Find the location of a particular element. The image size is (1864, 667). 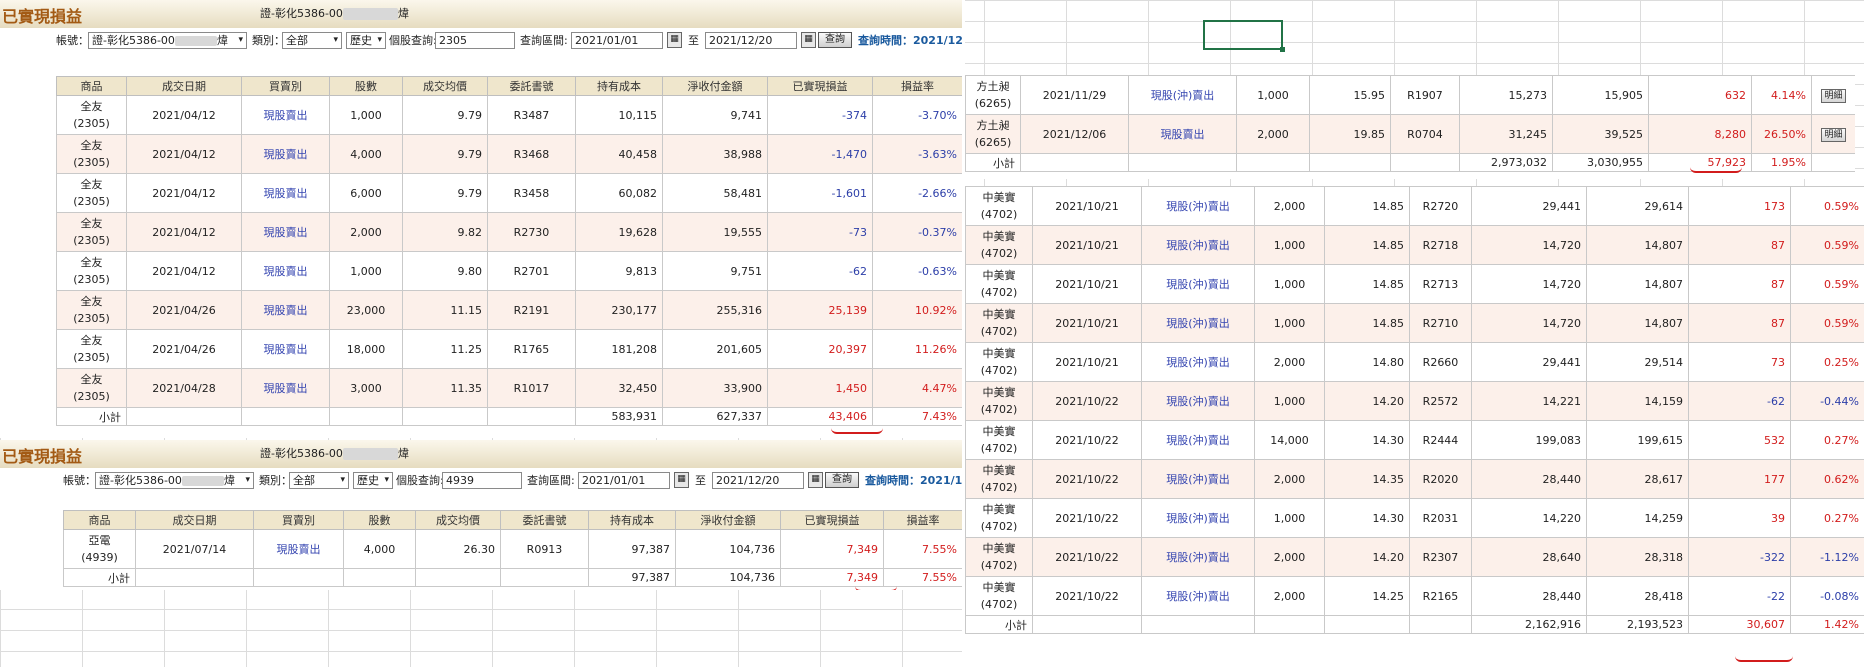

avg-price: 9.82 is located at coordinates (445, 232).